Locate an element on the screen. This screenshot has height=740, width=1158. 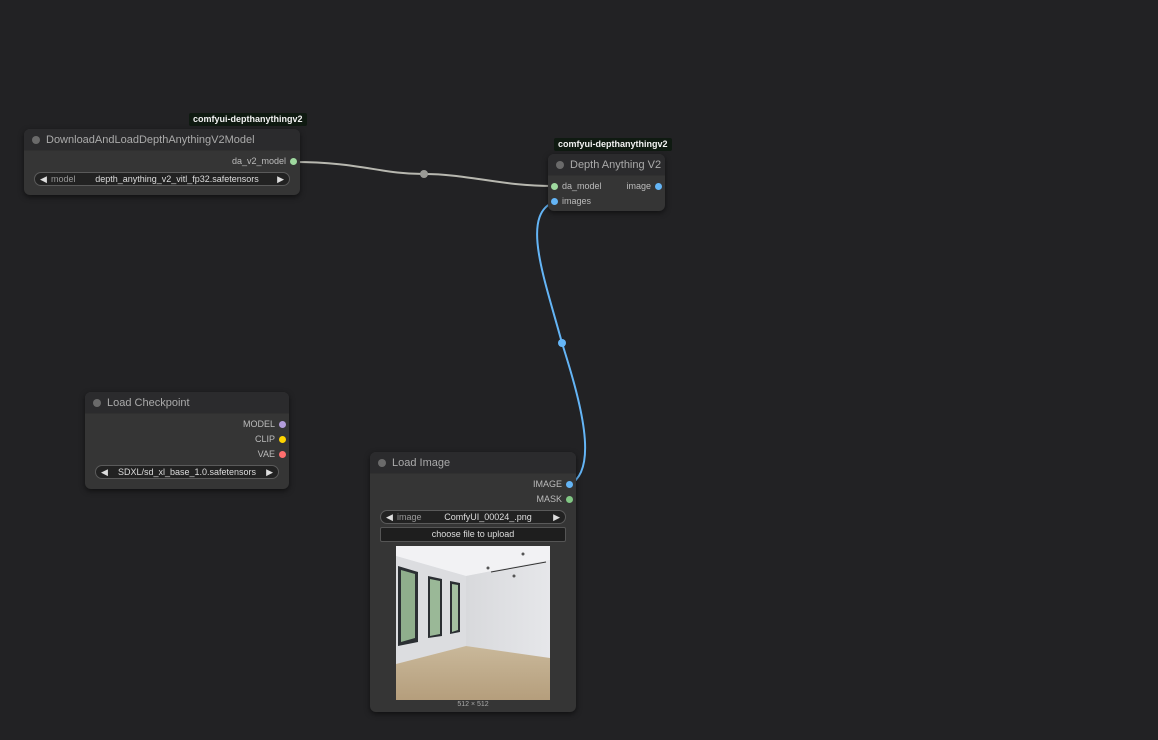
node-title: DownloadAndLoadDepthAnythingV2Model is located at coordinates (150, 140).